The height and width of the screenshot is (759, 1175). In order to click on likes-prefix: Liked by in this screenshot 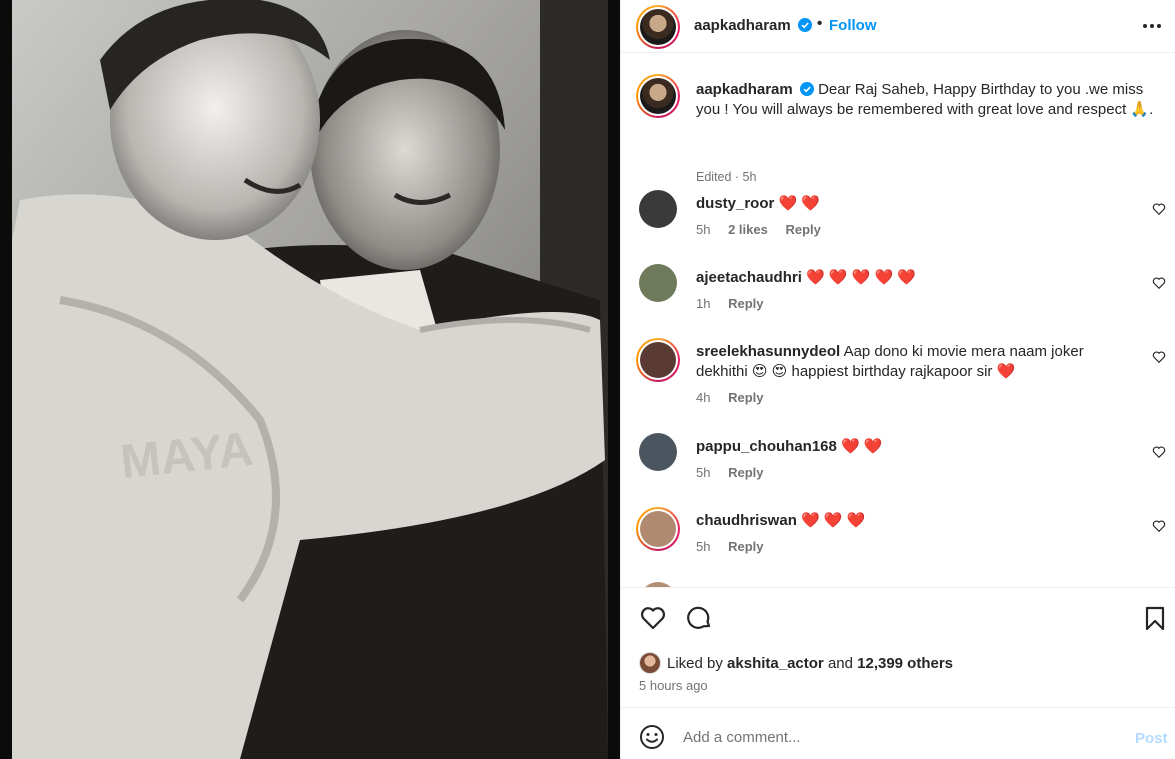, I will do `click(695, 663)`.